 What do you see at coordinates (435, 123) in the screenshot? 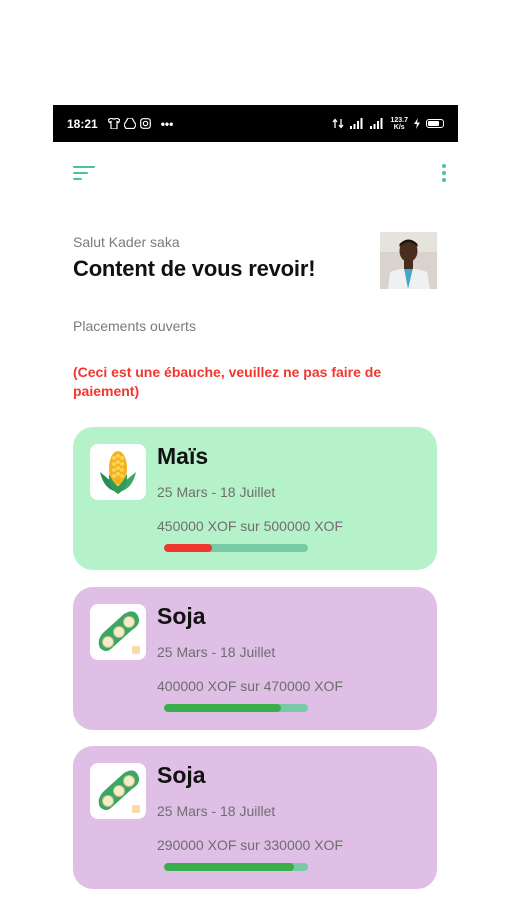
I see `battery-icon` at bounding box center [435, 123].